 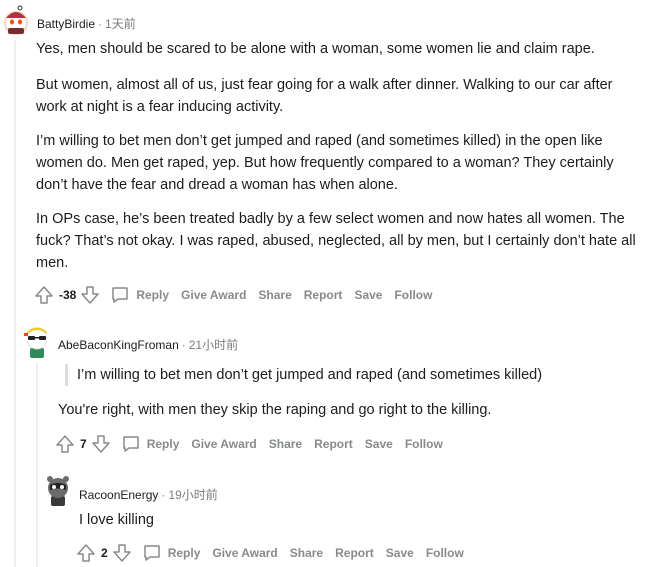 What do you see at coordinates (68, 295) in the screenshot?
I see `vote-score: -38` at bounding box center [68, 295].